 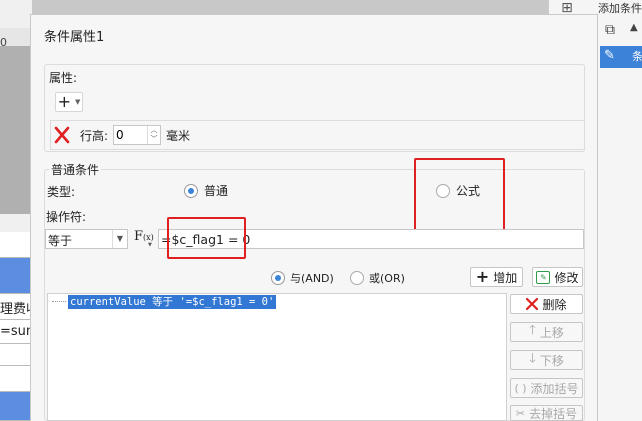 I want to click on condition-list-item: currentValue 等于 '=$c_flag1 = 0', so click(x=172, y=302).